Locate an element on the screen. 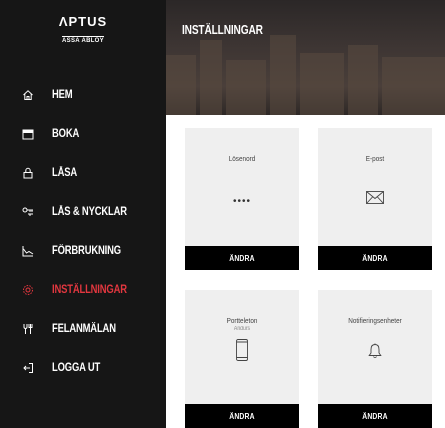 The width and height of the screenshot is (445, 428). sidebar-item-logga-ut: LOGGA UT is located at coordinates (83, 367).